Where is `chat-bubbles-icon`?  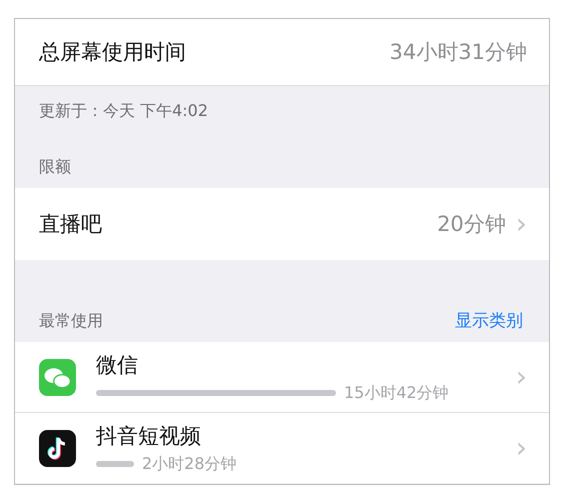
chat-bubbles-icon is located at coordinates (57, 377).